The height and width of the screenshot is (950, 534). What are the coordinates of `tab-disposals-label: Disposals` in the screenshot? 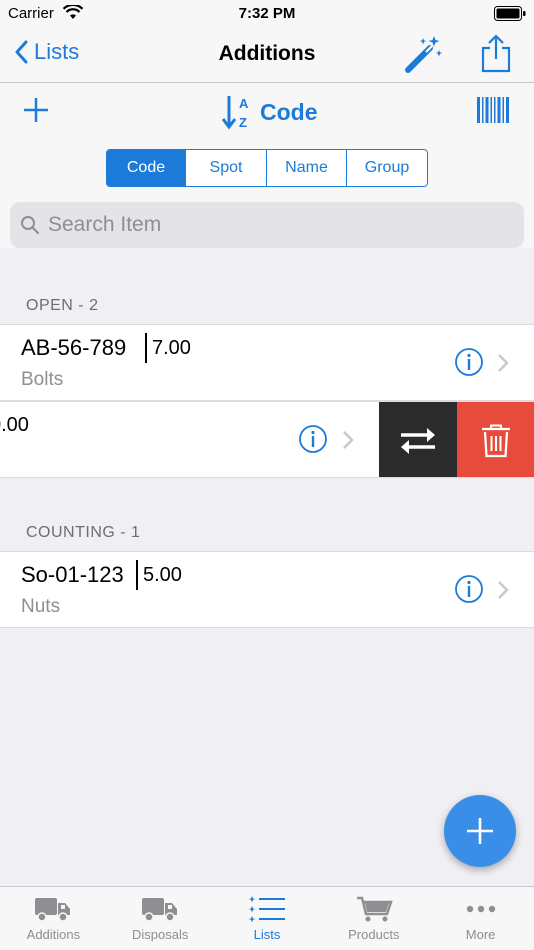 It's located at (160, 934).